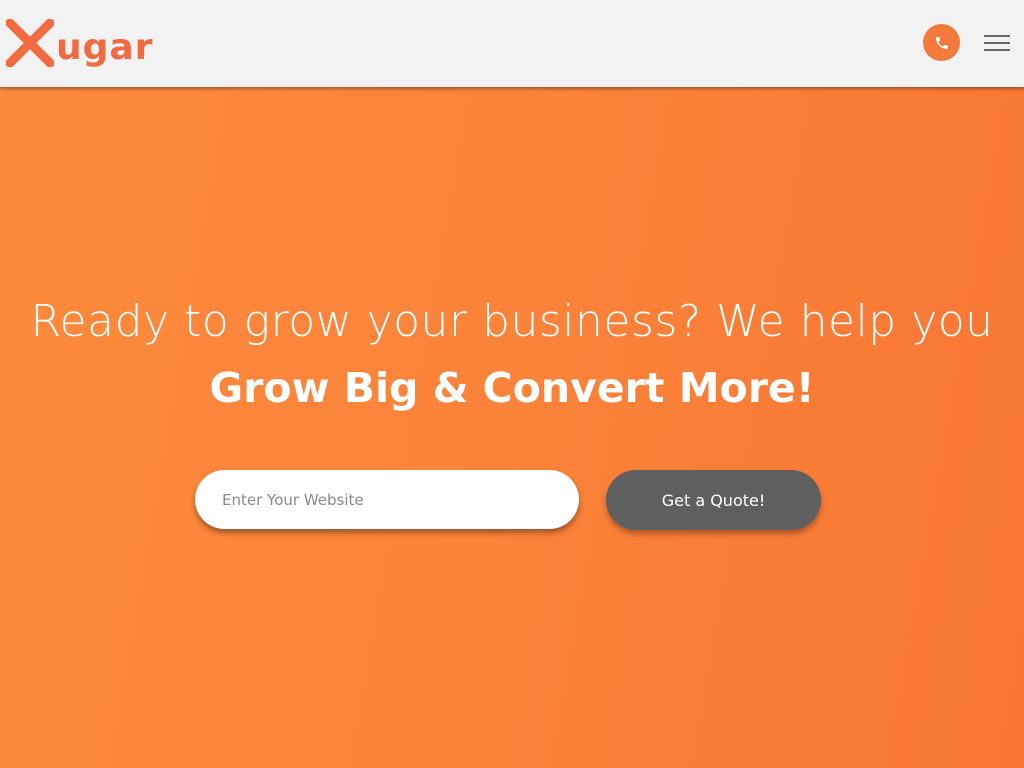 This screenshot has height=768, width=1024. I want to click on menu-bar-bottom, so click(997, 50).